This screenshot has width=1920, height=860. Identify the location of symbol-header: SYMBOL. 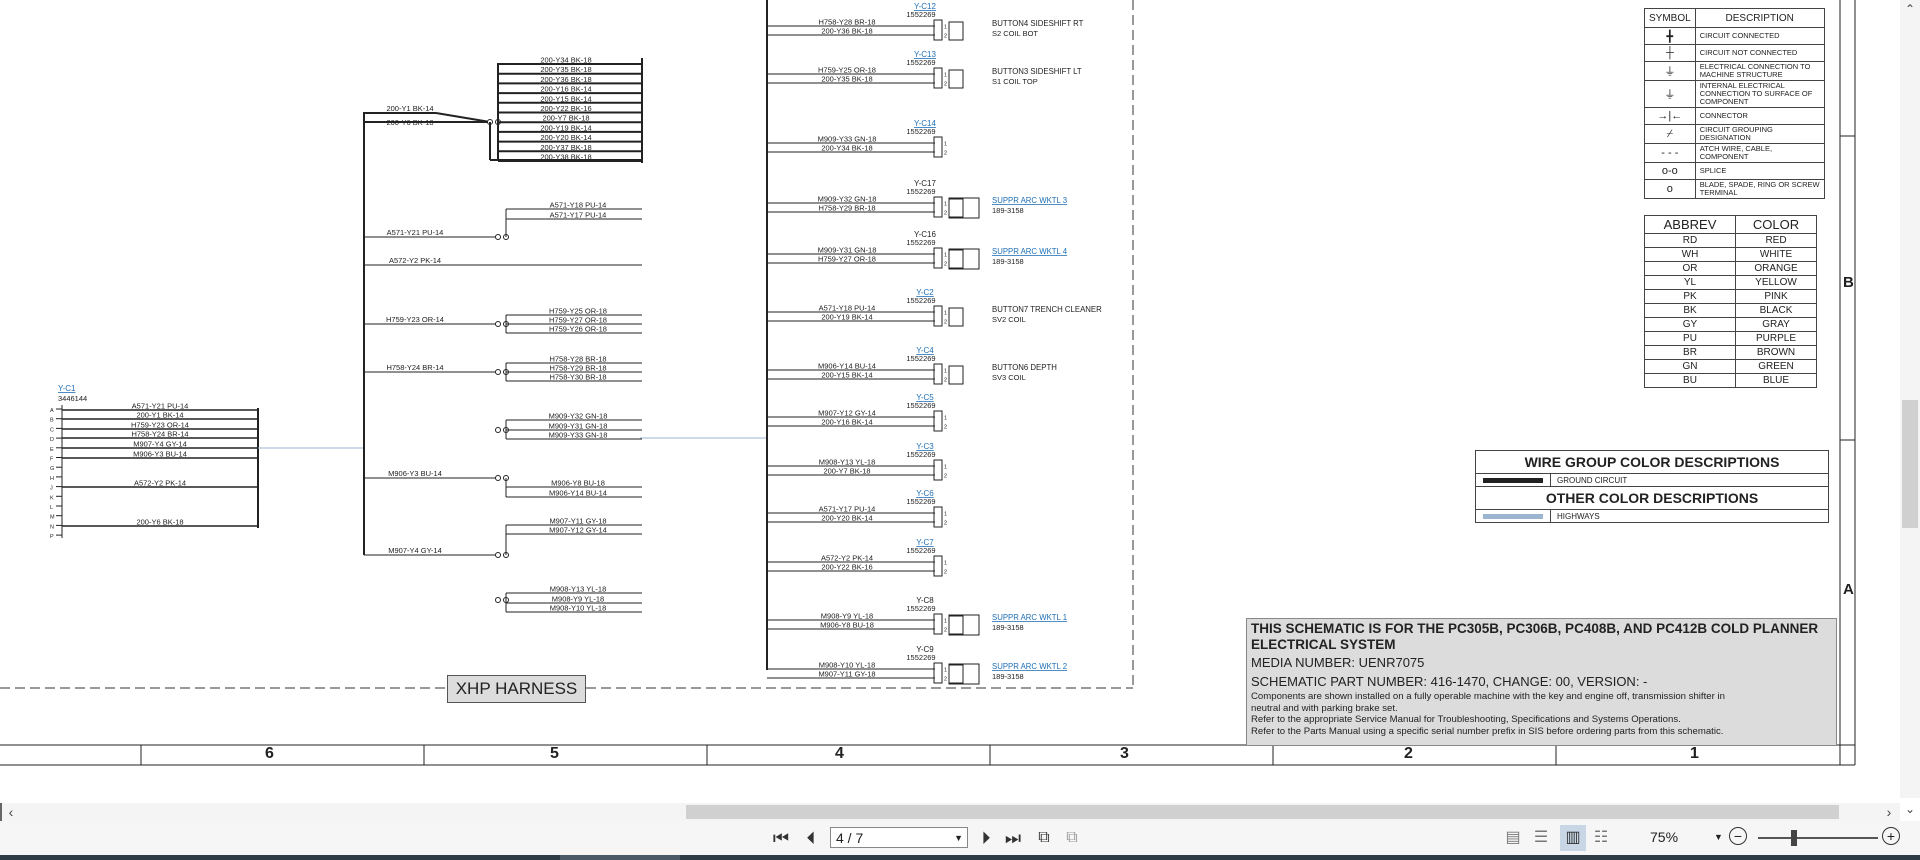
(1670, 18).